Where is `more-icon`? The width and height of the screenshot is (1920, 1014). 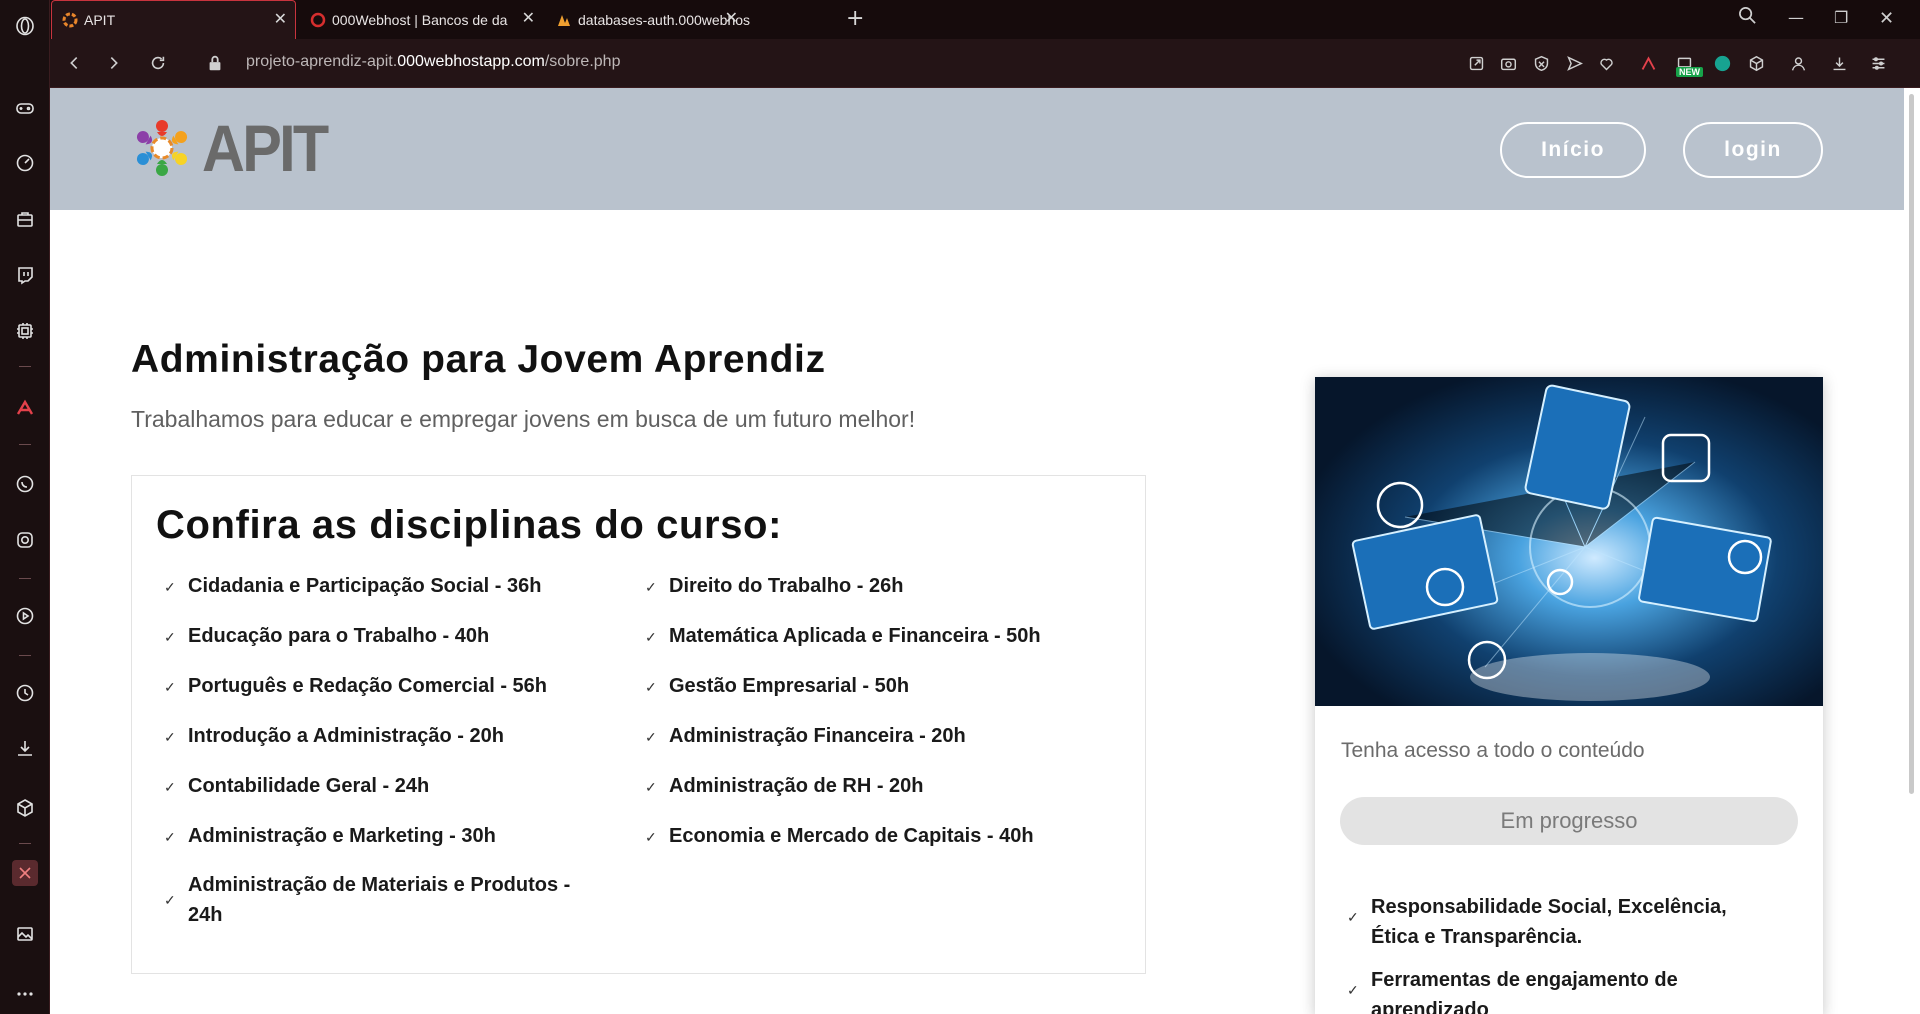
more-icon is located at coordinates (25, 994).